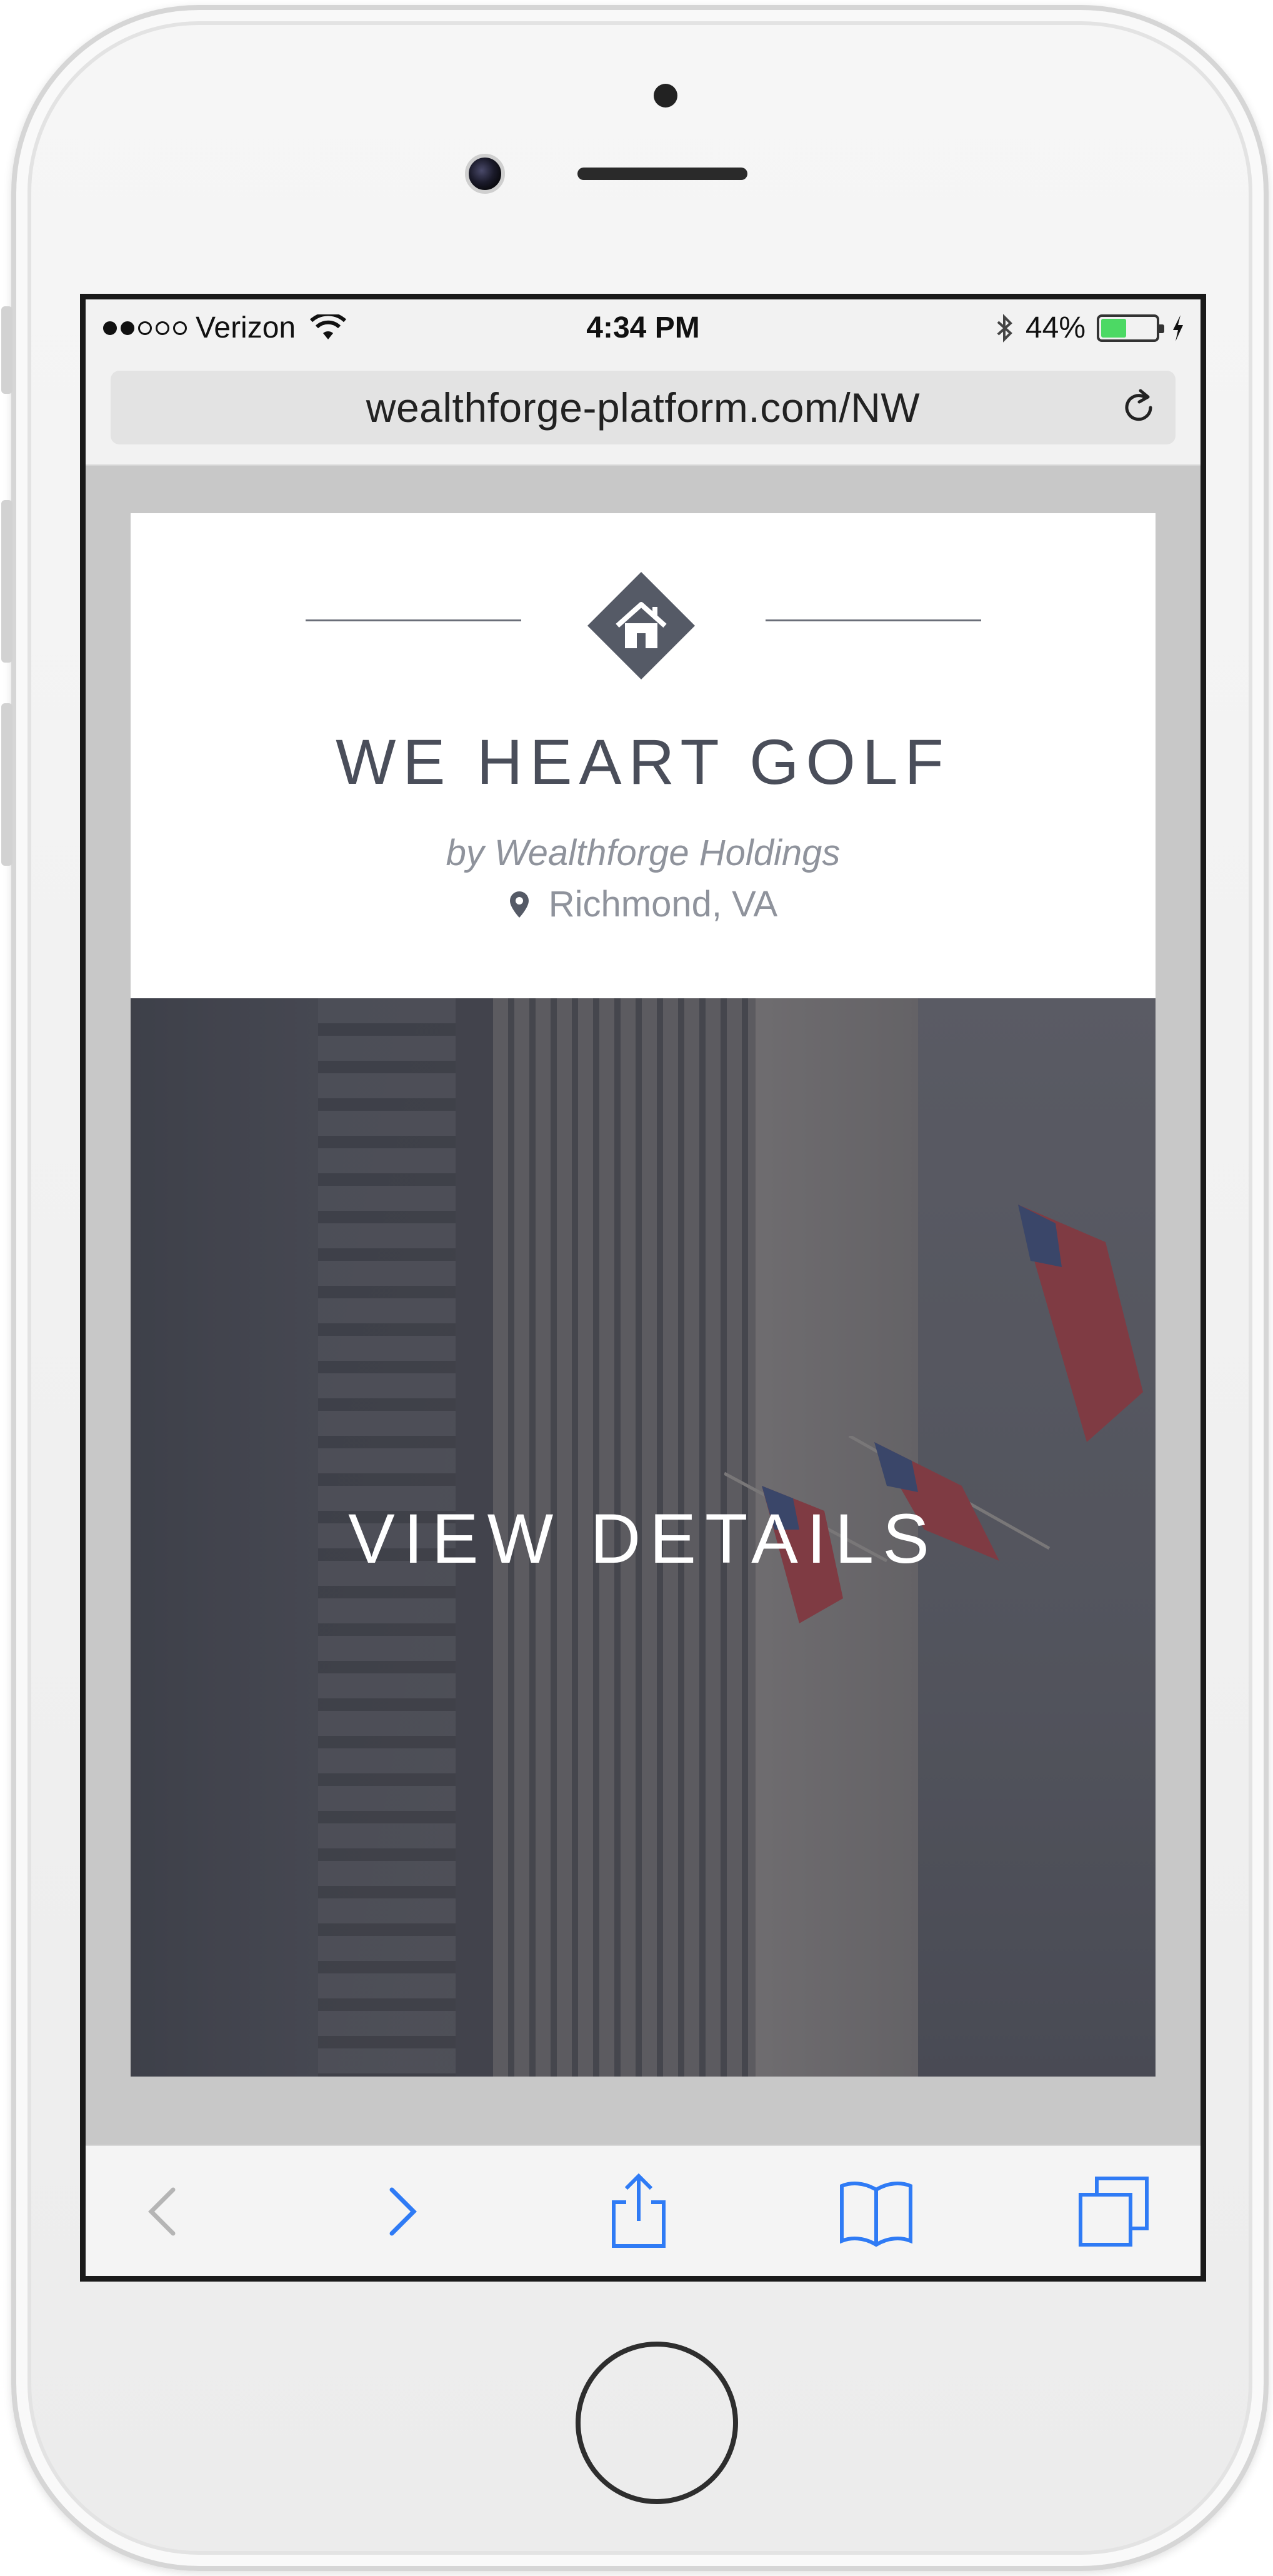 This screenshot has width=1273, height=2576. I want to click on url-text: wealthforge-platform.com/NW, so click(643, 407).